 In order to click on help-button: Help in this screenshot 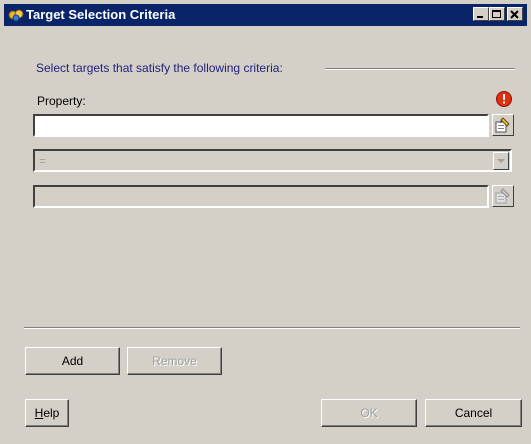, I will do `click(47, 413)`.